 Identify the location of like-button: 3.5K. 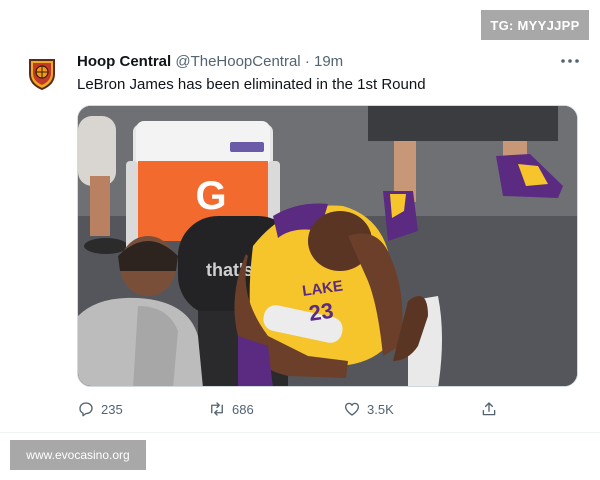
(368, 409).